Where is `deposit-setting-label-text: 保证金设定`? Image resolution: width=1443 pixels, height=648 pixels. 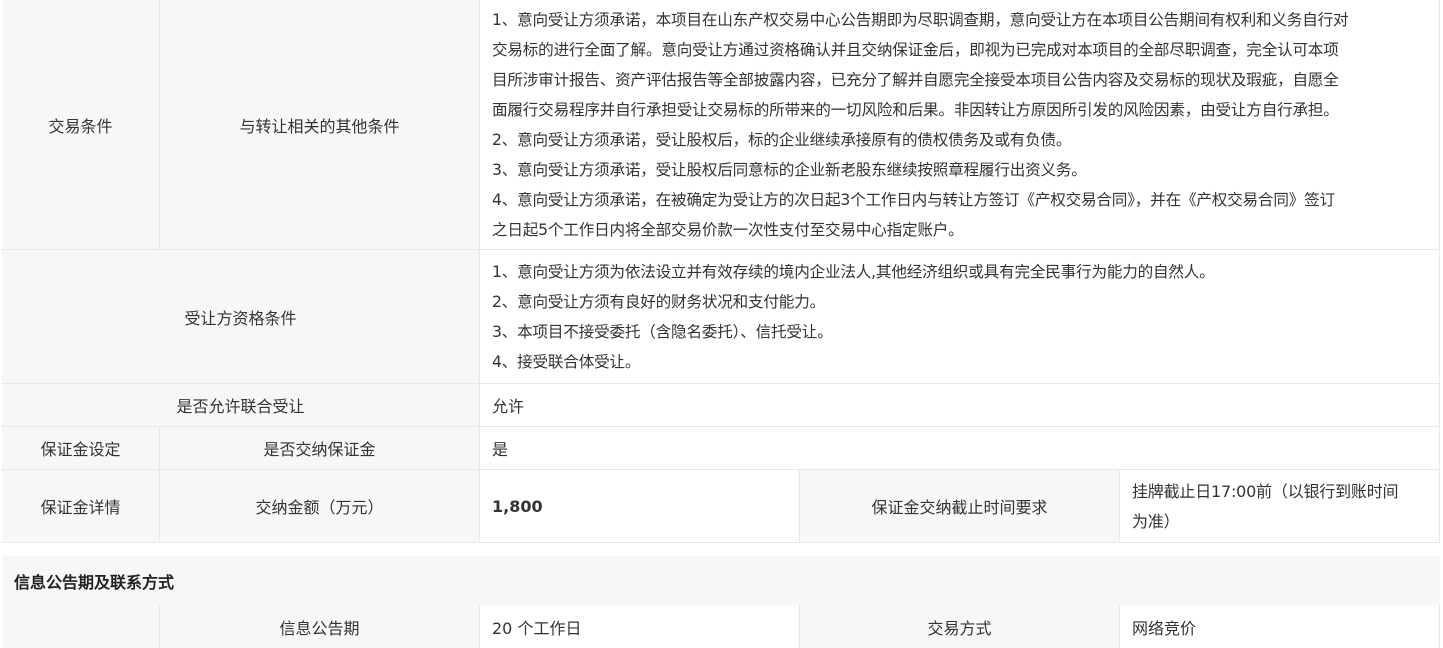 deposit-setting-label-text: 保证金设定 is located at coordinates (80, 449).